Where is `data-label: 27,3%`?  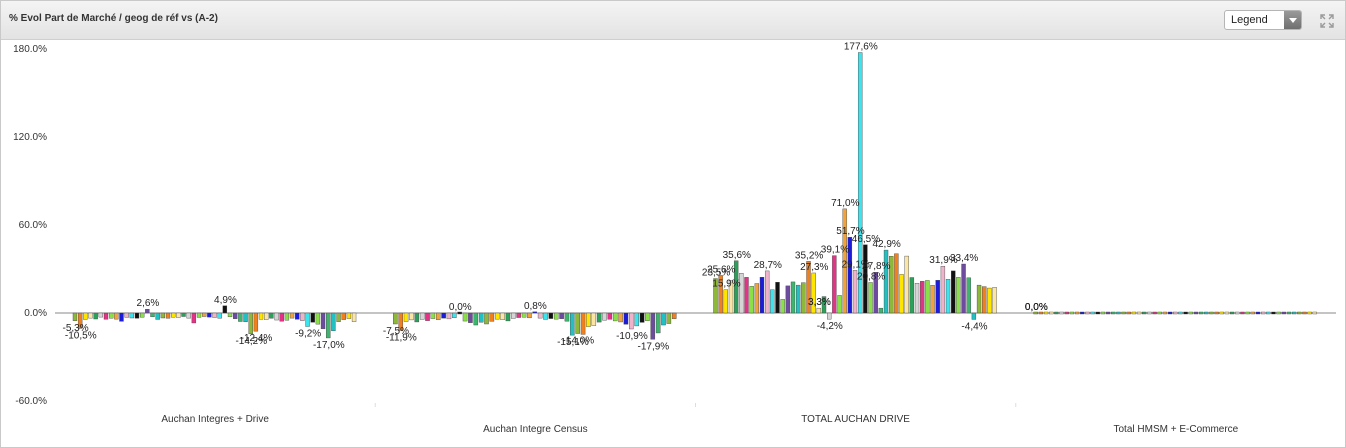 data-label: 27,3% is located at coordinates (814, 267).